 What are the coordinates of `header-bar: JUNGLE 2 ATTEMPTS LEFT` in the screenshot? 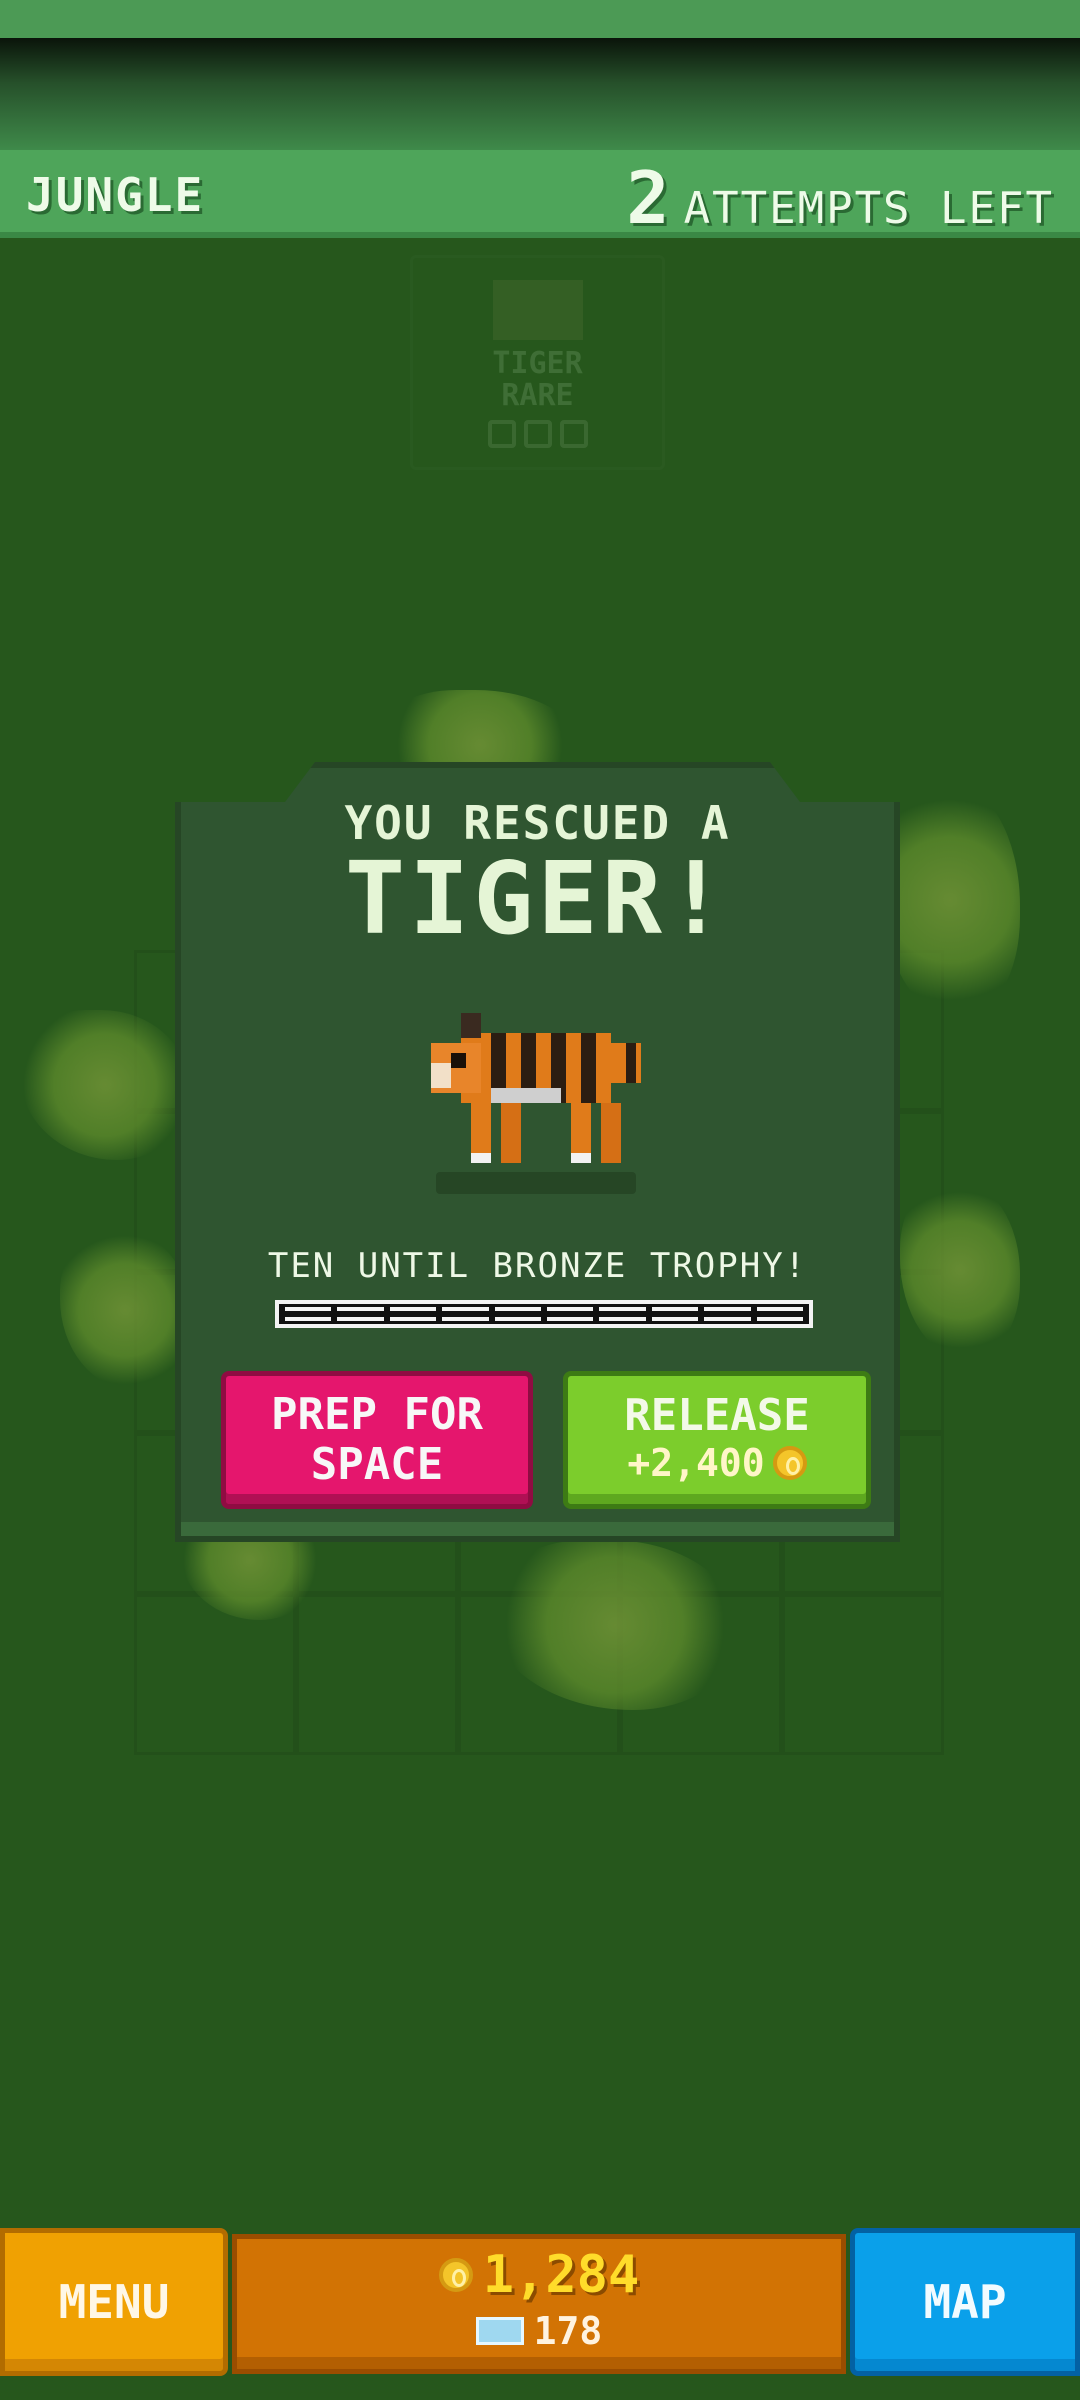 It's located at (540, 195).